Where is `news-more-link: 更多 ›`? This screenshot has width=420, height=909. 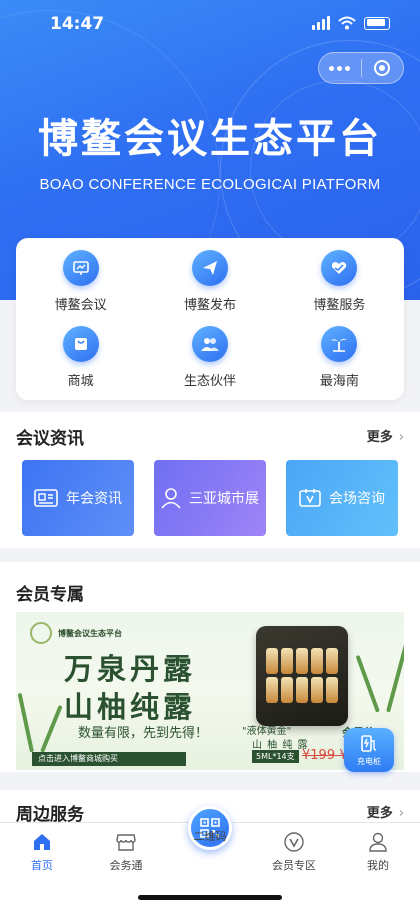
news-more-link: 更多 › is located at coordinates (385, 435).